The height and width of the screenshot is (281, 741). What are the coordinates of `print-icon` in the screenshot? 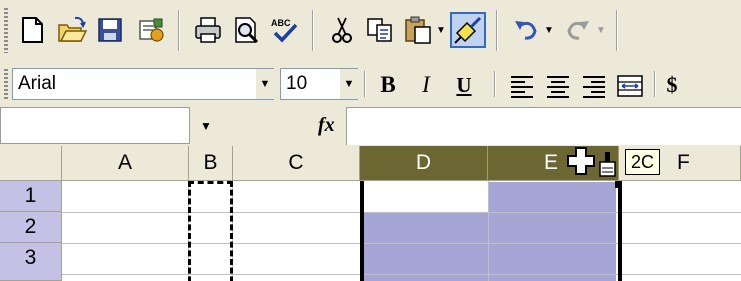 It's located at (208, 30).